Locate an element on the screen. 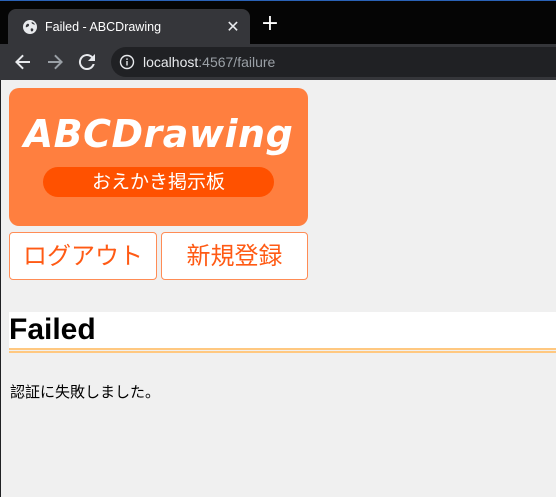 The image size is (556, 497). register-button: 新規登録 is located at coordinates (234, 256).